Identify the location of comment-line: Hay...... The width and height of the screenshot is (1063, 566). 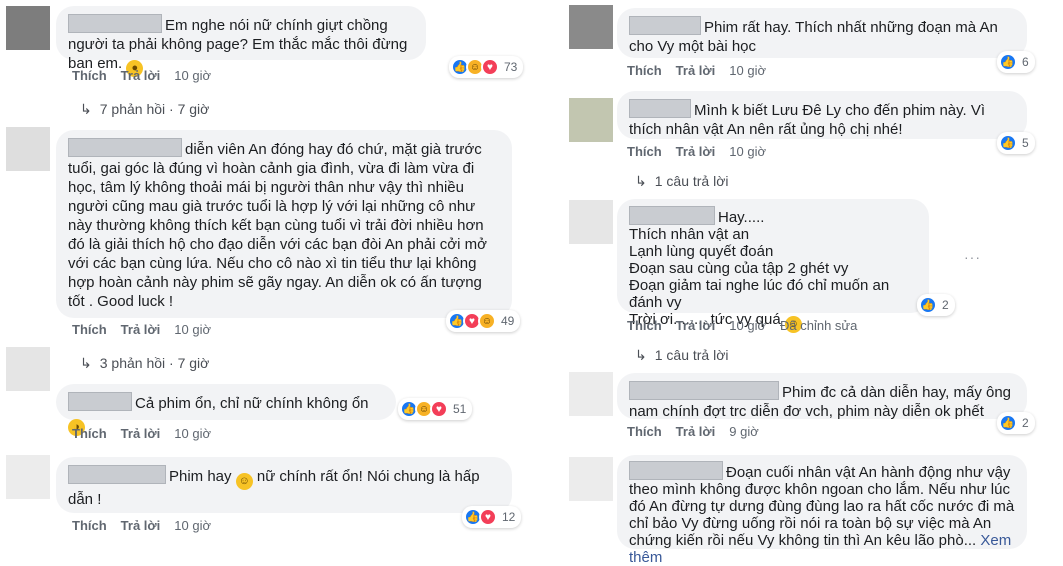
(773, 216).